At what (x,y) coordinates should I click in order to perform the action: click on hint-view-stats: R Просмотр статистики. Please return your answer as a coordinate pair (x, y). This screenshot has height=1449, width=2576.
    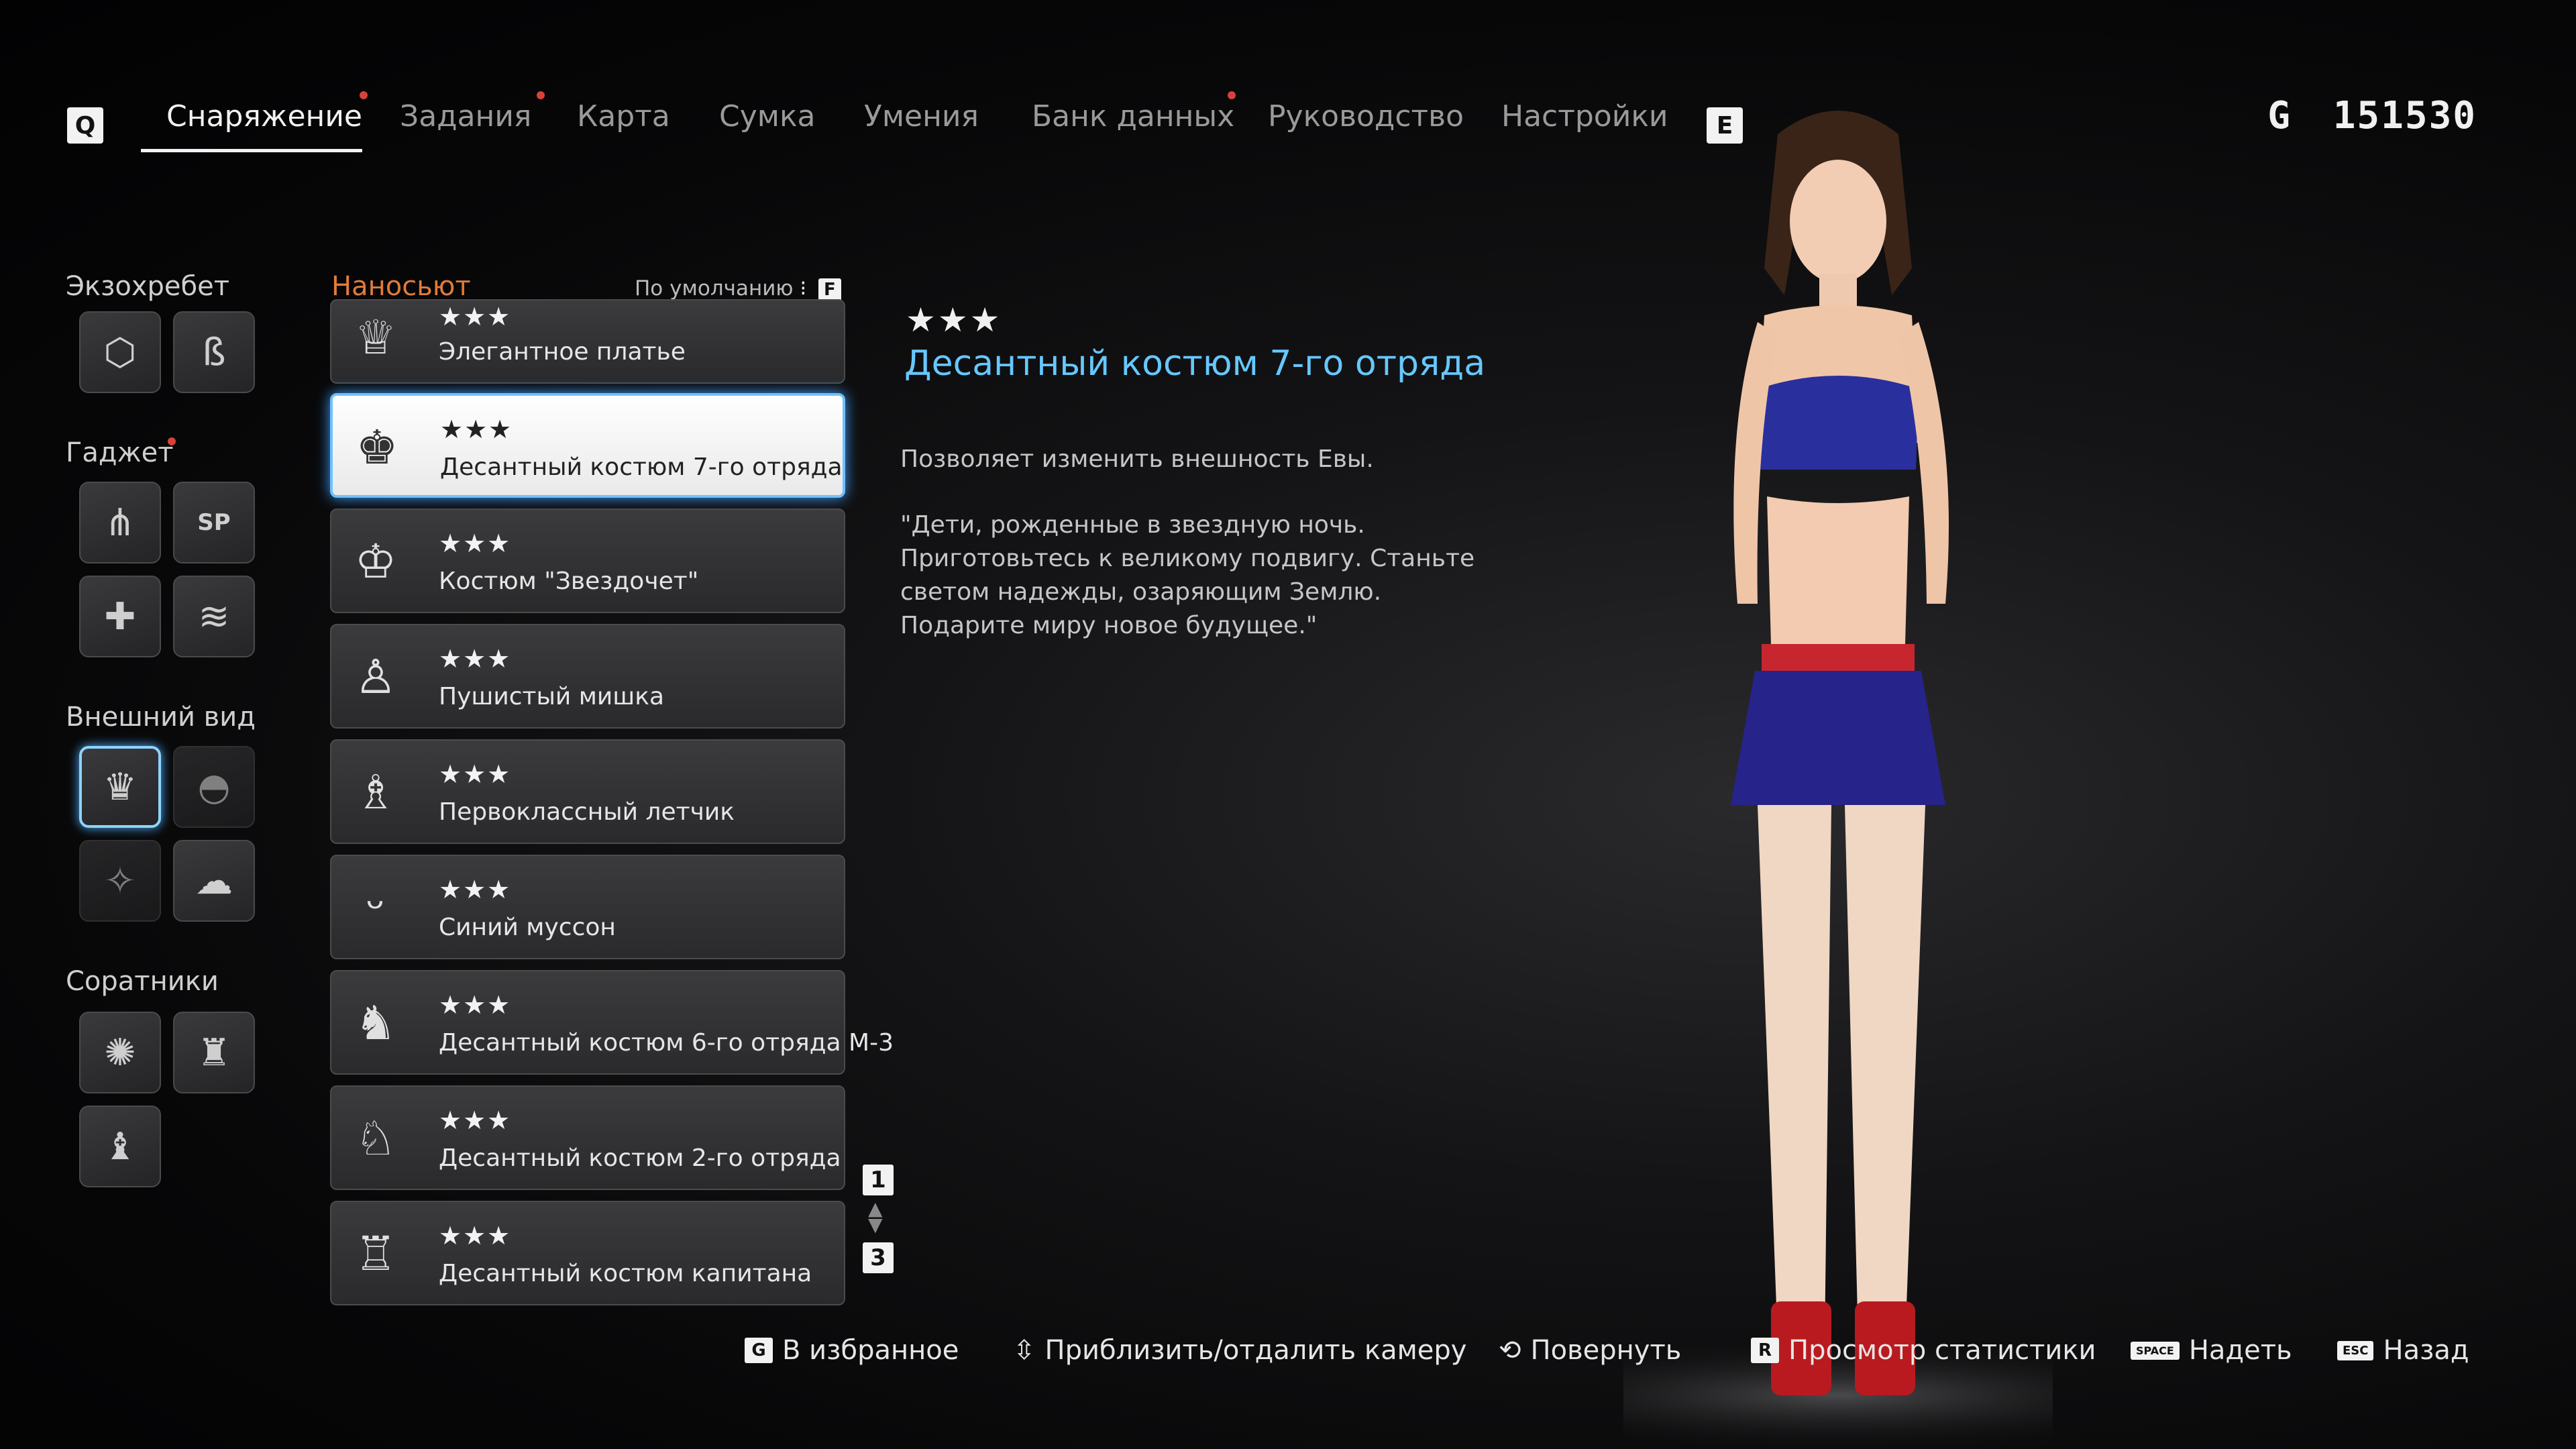
    Looking at the image, I should click on (1923, 1350).